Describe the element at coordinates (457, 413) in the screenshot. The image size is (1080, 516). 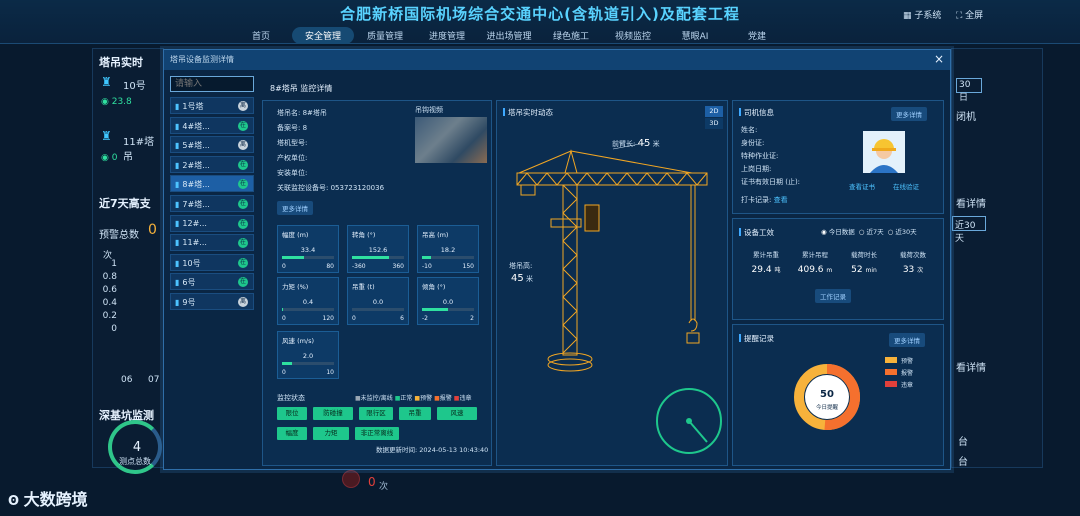
I see `status-button: 风速` at that location.